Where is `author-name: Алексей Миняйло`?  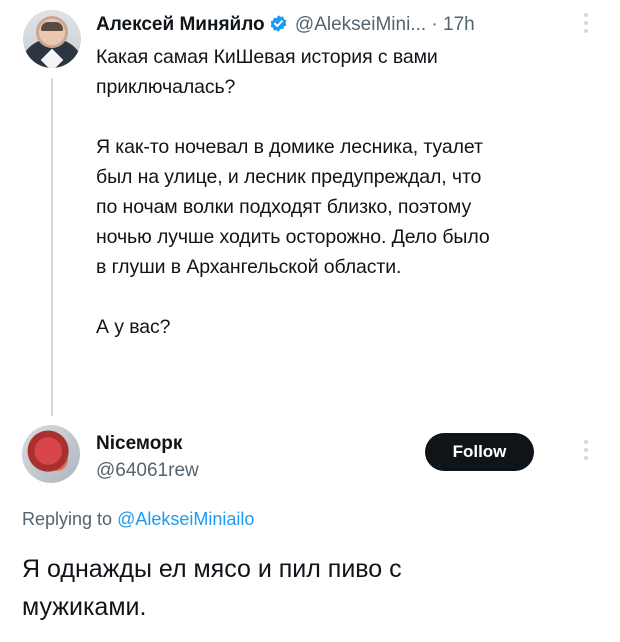 author-name: Алексей Миняйло is located at coordinates (180, 24).